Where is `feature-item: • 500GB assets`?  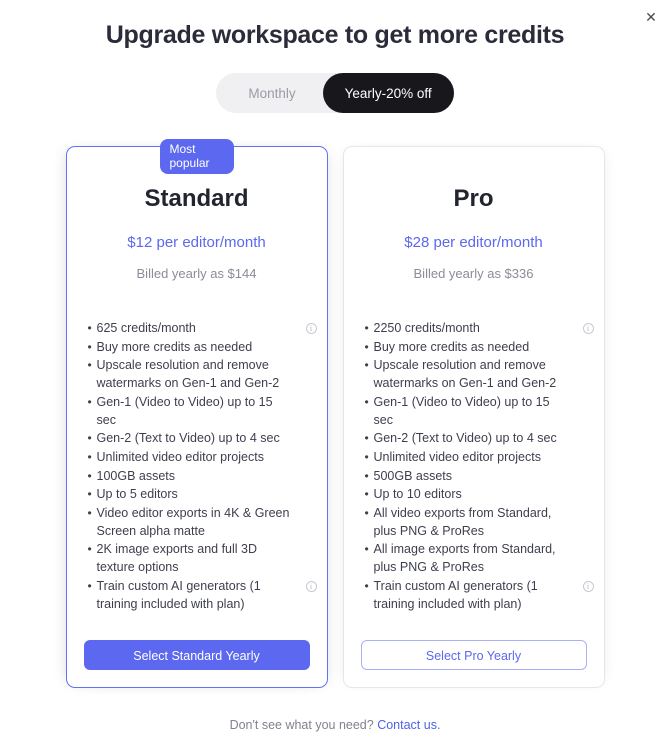
feature-item: • 500GB assets is located at coordinates (479, 477).